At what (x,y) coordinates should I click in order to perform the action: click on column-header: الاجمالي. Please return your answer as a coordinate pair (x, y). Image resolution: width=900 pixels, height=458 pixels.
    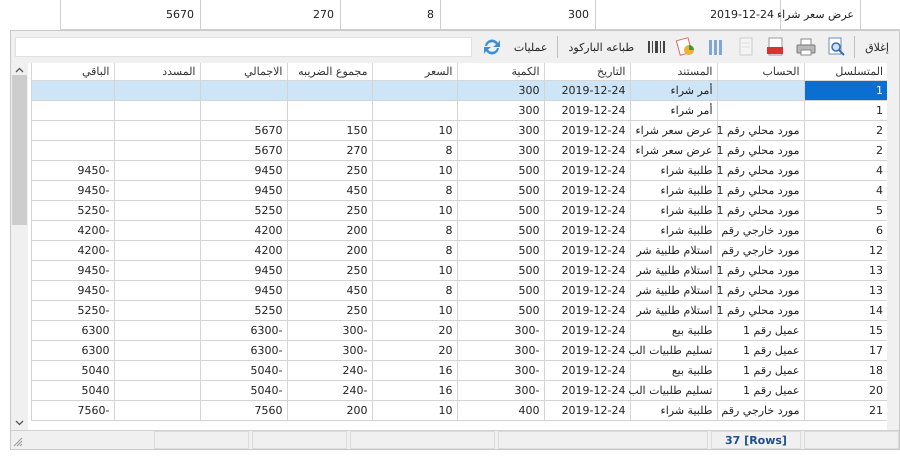
    Looking at the image, I should click on (243, 71).